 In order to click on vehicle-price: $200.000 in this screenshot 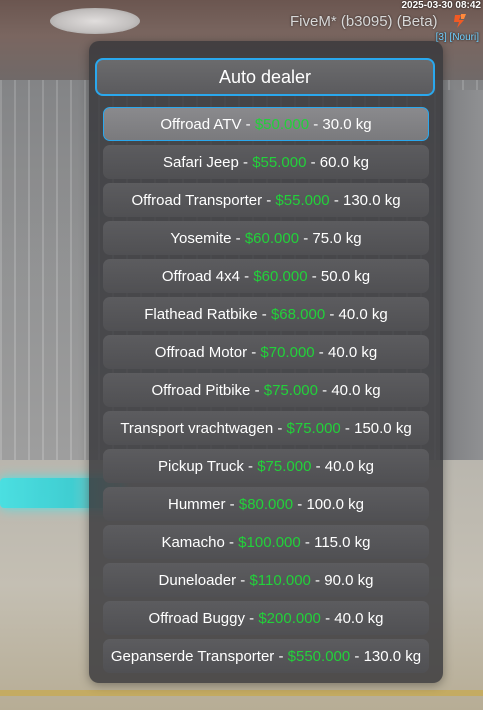, I will do `click(289, 618)`.